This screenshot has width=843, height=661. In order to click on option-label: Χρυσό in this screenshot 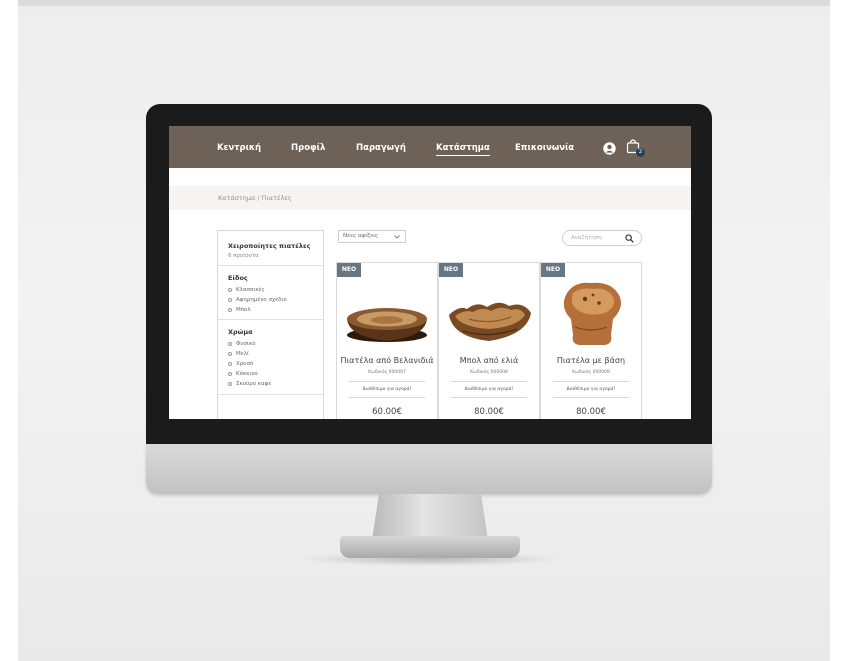, I will do `click(245, 364)`.